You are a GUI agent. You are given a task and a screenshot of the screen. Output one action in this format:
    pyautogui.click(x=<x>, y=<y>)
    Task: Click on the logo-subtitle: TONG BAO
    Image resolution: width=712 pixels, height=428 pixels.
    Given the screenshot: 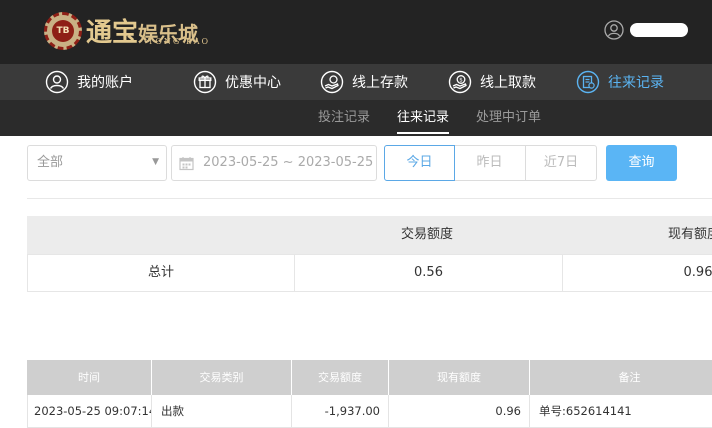 What is the action you would take?
    pyautogui.click(x=179, y=41)
    